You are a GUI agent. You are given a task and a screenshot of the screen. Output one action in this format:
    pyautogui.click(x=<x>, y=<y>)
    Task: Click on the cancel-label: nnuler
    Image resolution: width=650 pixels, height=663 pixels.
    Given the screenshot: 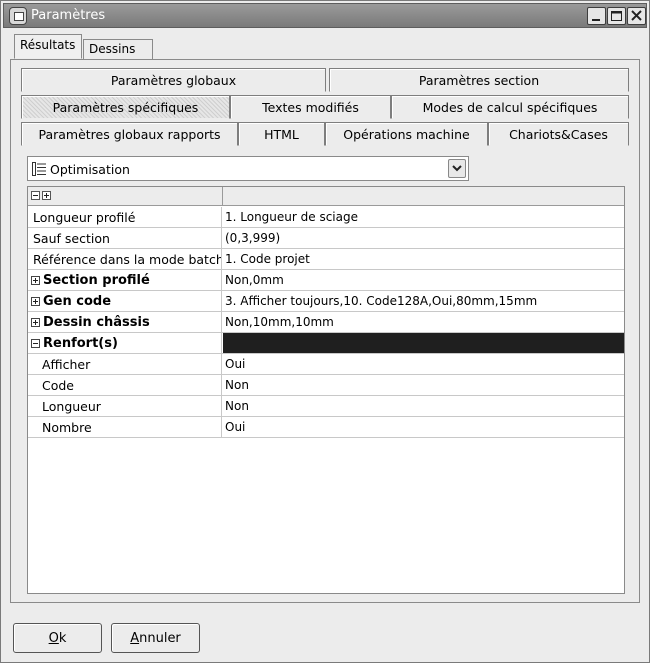 What is the action you would take?
    pyautogui.click(x=160, y=638)
    